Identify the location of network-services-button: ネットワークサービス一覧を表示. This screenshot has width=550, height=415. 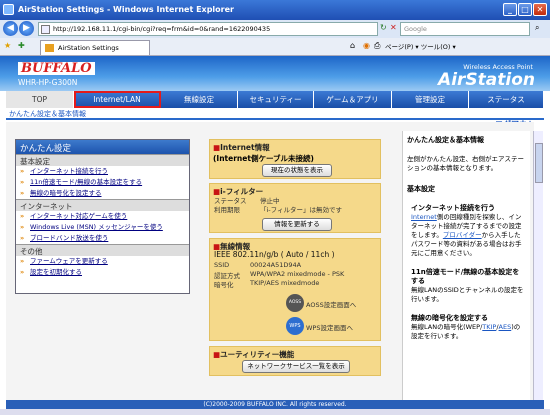
(296, 366).